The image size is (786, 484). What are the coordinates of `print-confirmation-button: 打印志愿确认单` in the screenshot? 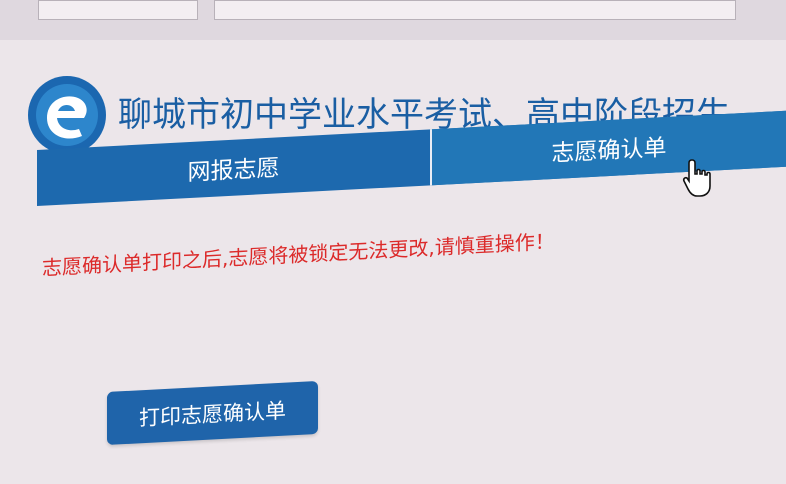 It's located at (212, 412).